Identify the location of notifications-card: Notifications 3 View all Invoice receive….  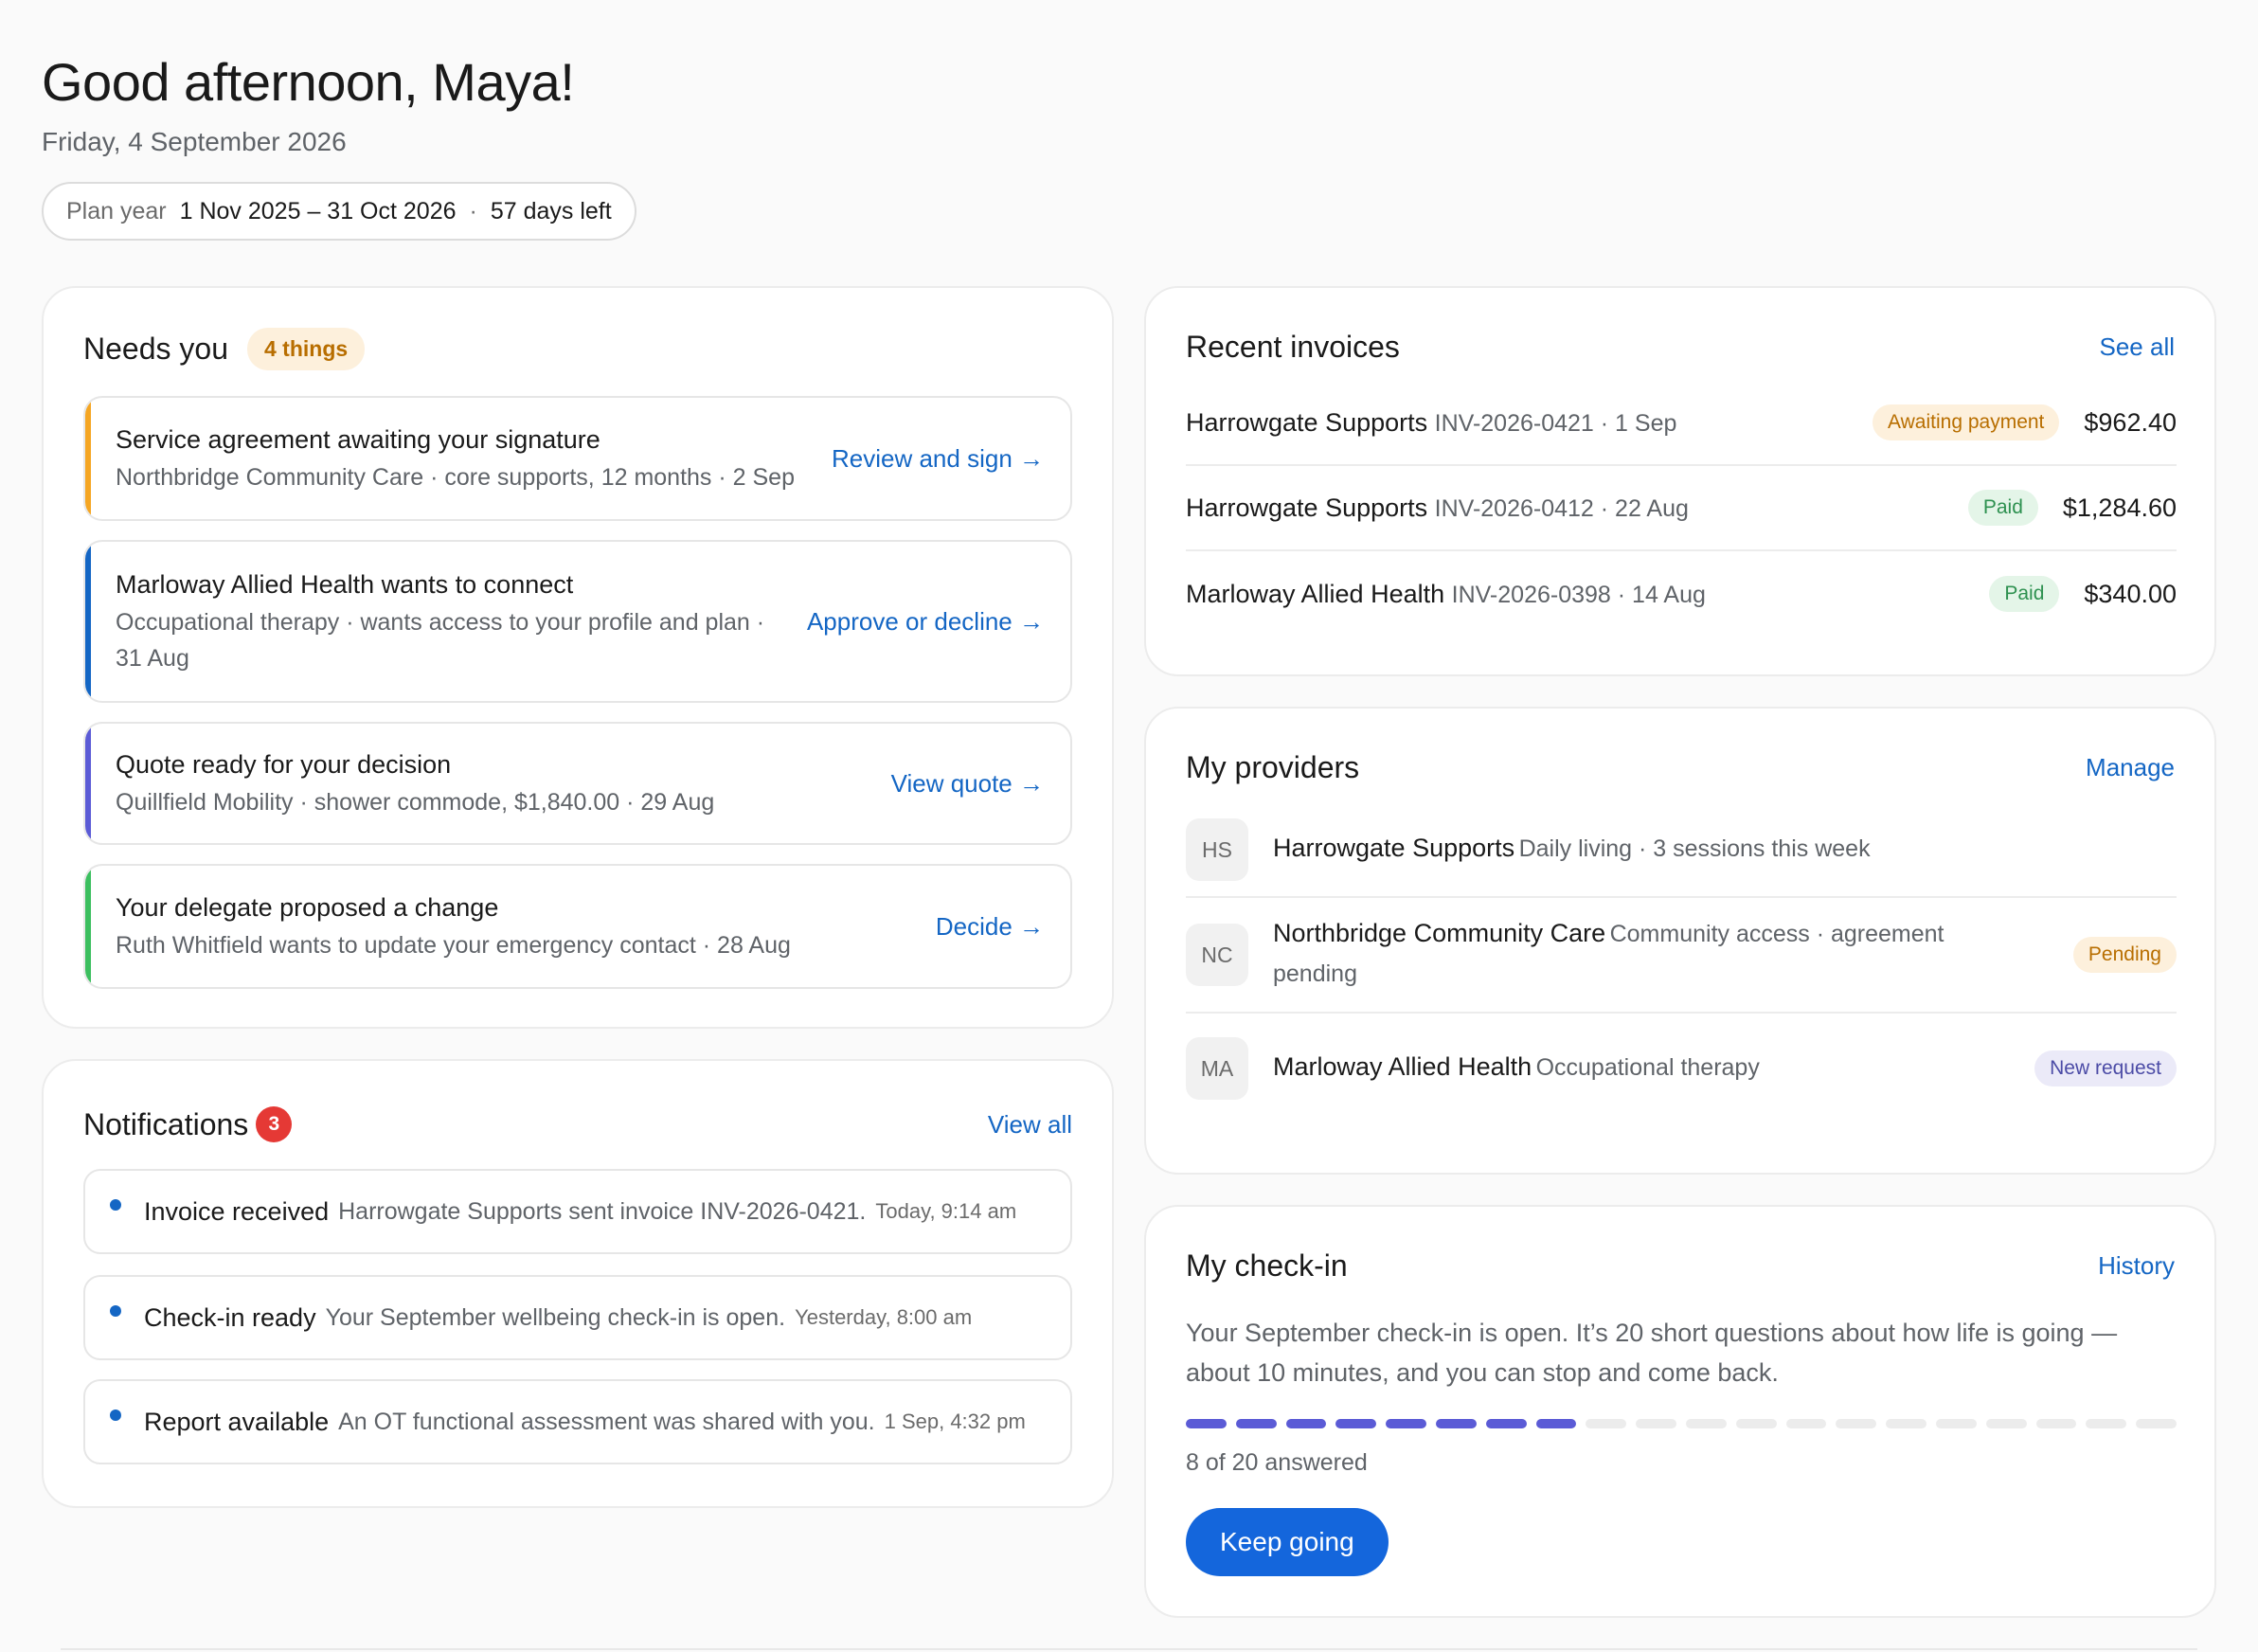
(578, 1283).